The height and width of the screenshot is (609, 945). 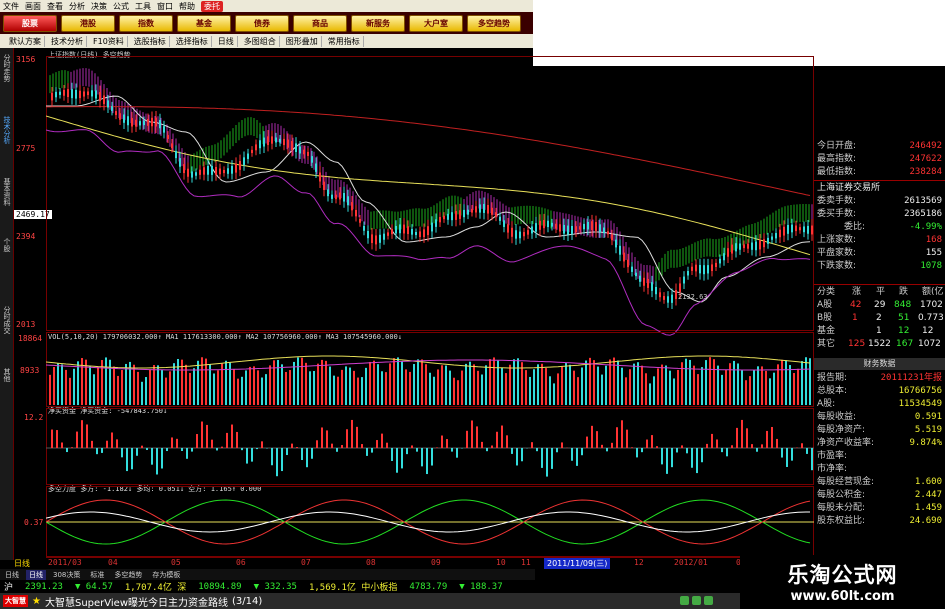 I want to click on tab-308: 308决策, so click(x=66, y=575).